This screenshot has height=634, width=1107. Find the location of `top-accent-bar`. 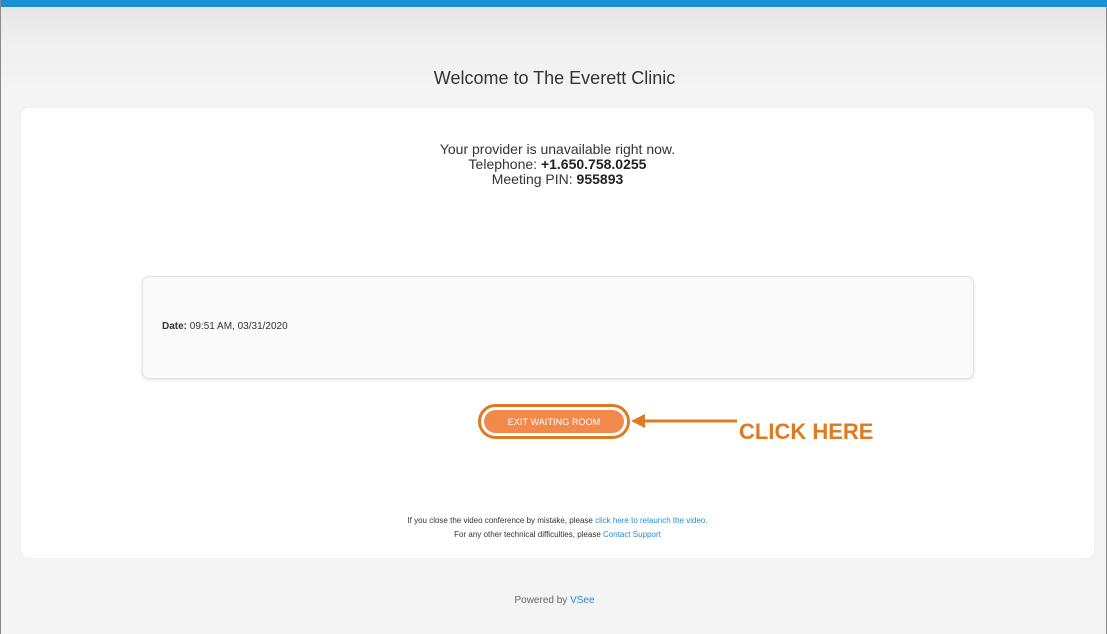

top-accent-bar is located at coordinates (554, 3).